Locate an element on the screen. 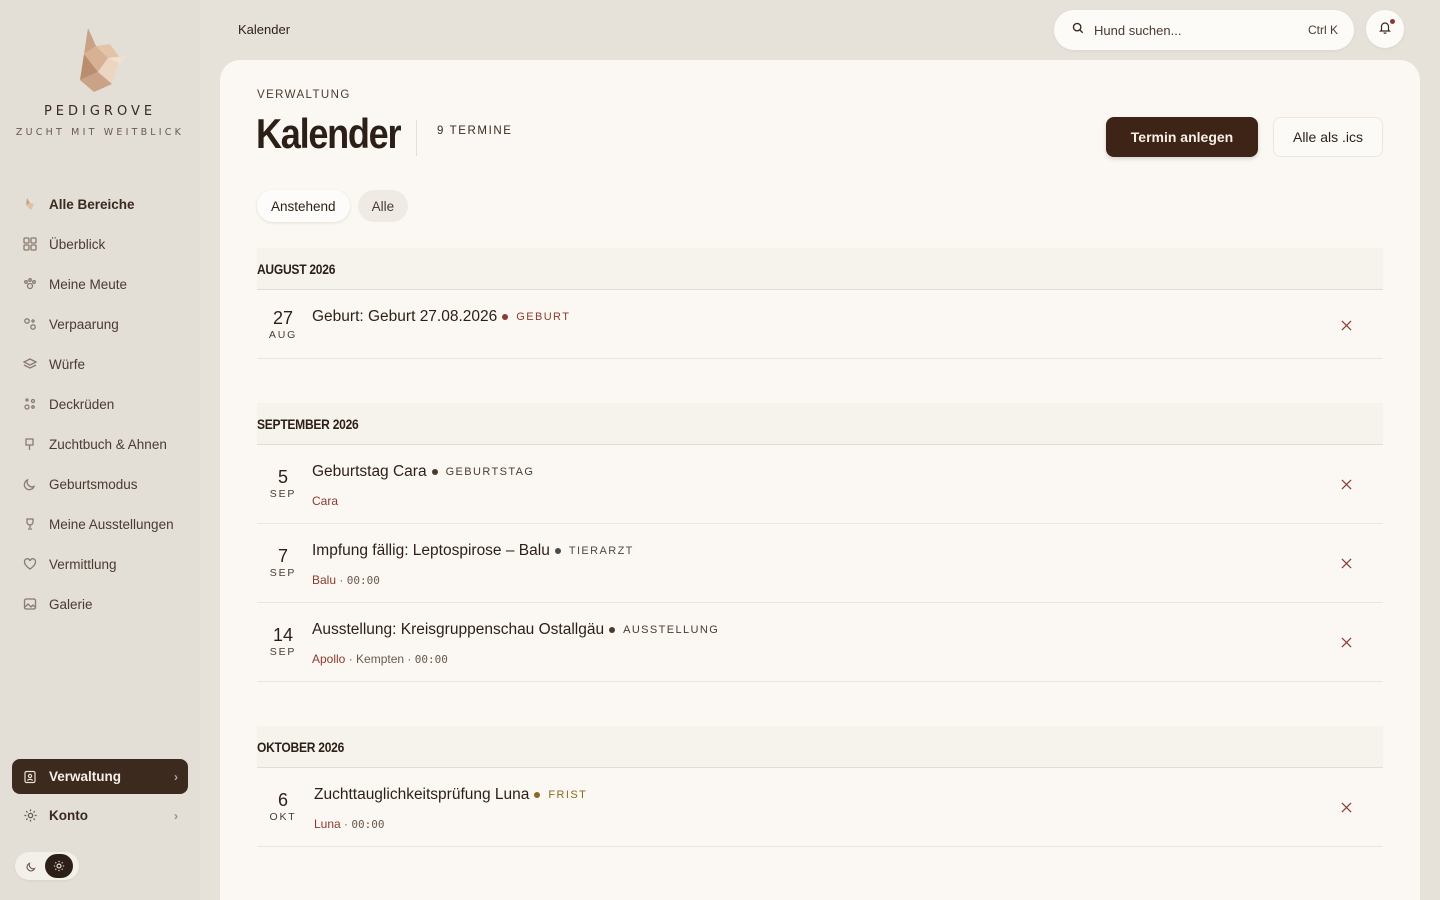  event-title-row: Geburt: Geburt 27.08.2026 GEBURT is located at coordinates (441, 317).